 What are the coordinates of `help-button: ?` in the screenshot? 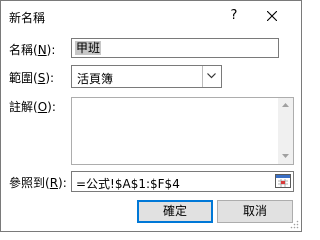 It's located at (234, 16).